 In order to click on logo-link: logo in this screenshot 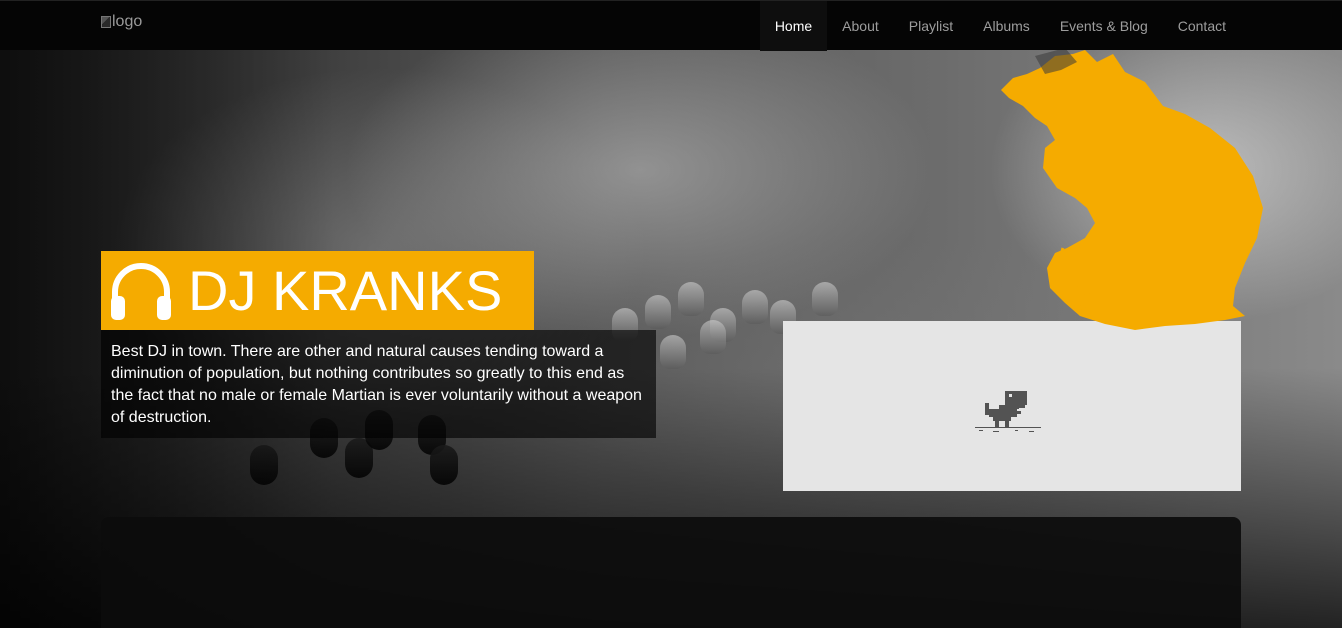, I will do `click(121, 22)`.